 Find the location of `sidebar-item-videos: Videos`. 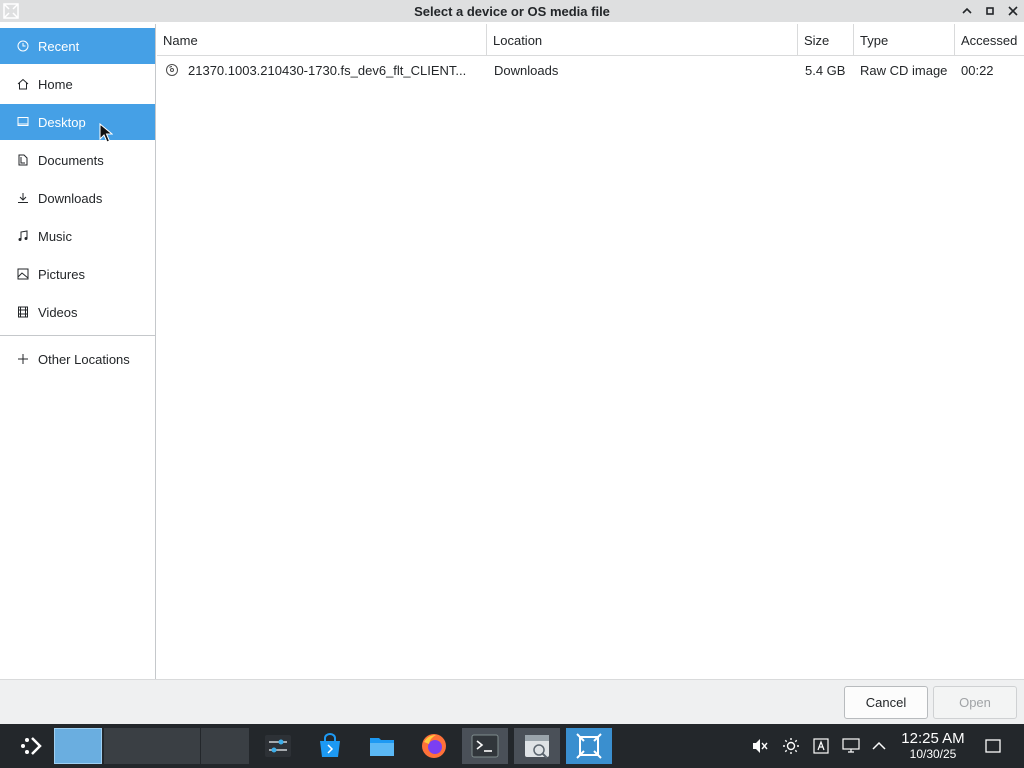

sidebar-item-videos: Videos is located at coordinates (77, 312).